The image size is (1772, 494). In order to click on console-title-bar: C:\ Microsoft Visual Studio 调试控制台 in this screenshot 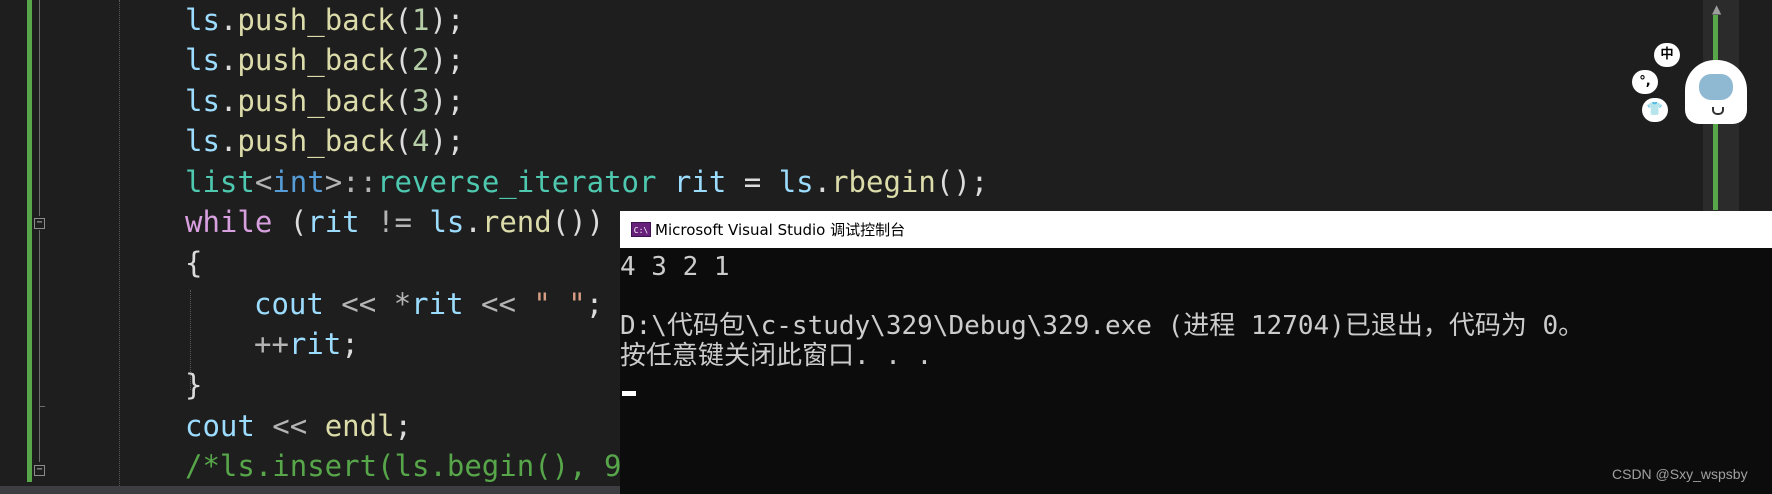, I will do `click(1196, 229)`.